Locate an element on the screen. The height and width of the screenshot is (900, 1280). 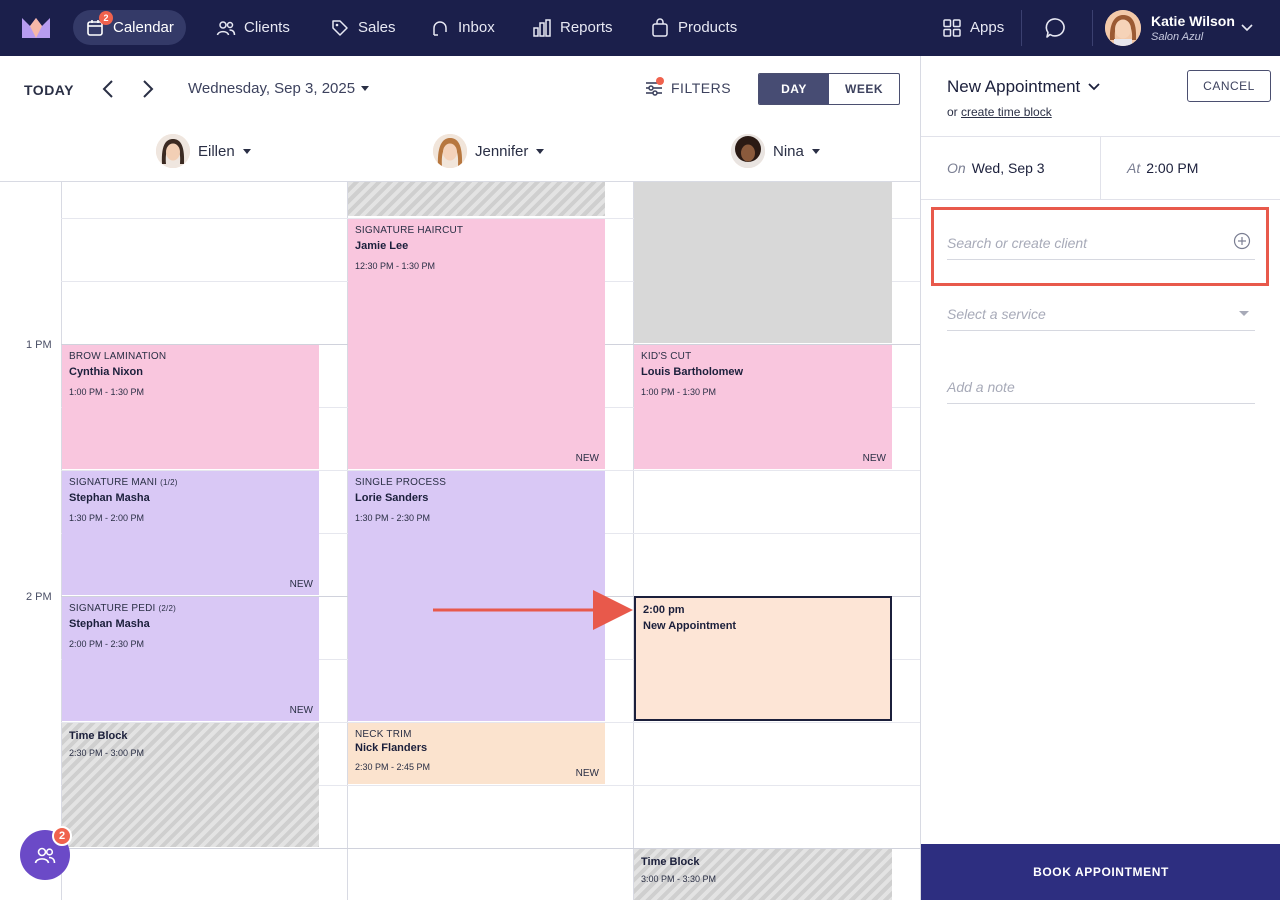
view-toggle: DAY WEEK is located at coordinates (829, 89).